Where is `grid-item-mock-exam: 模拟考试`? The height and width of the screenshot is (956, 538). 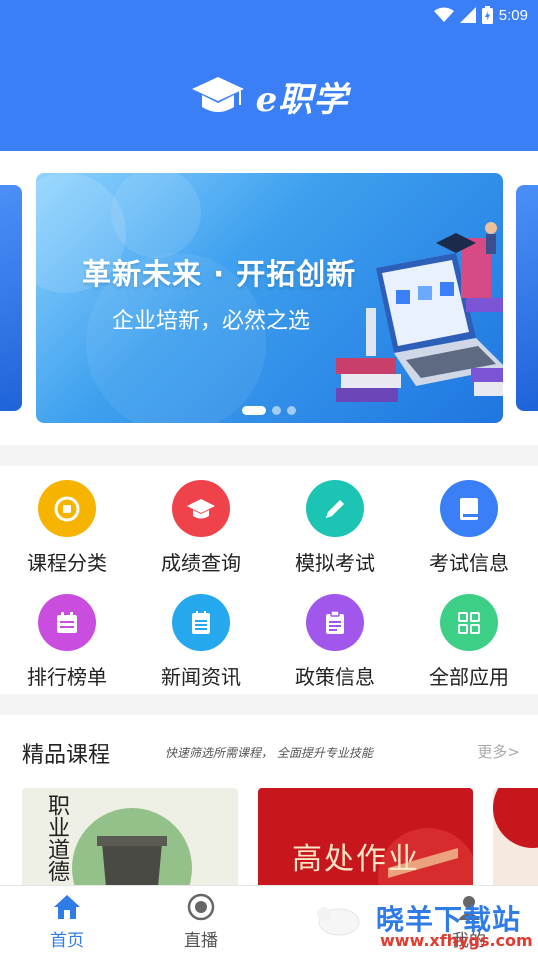 grid-item-mock-exam: 模拟考试 is located at coordinates (335, 521).